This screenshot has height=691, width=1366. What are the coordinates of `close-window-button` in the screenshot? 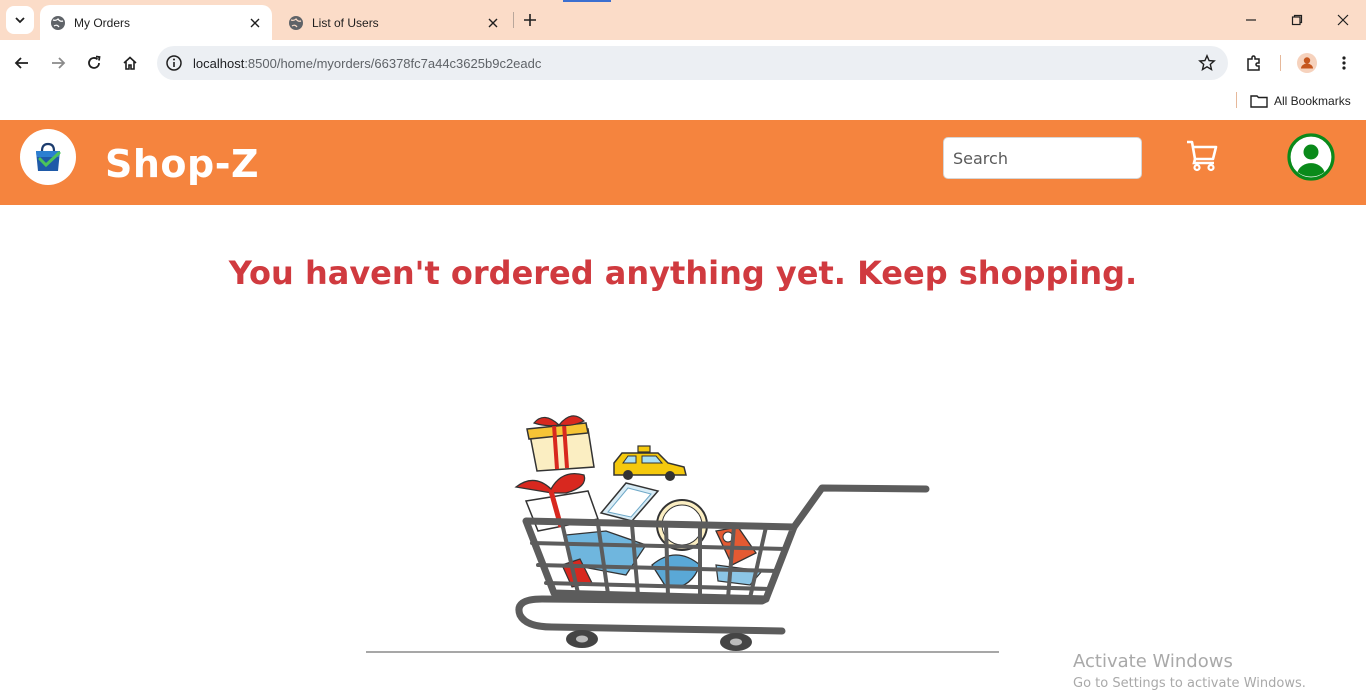 It's located at (1343, 20).